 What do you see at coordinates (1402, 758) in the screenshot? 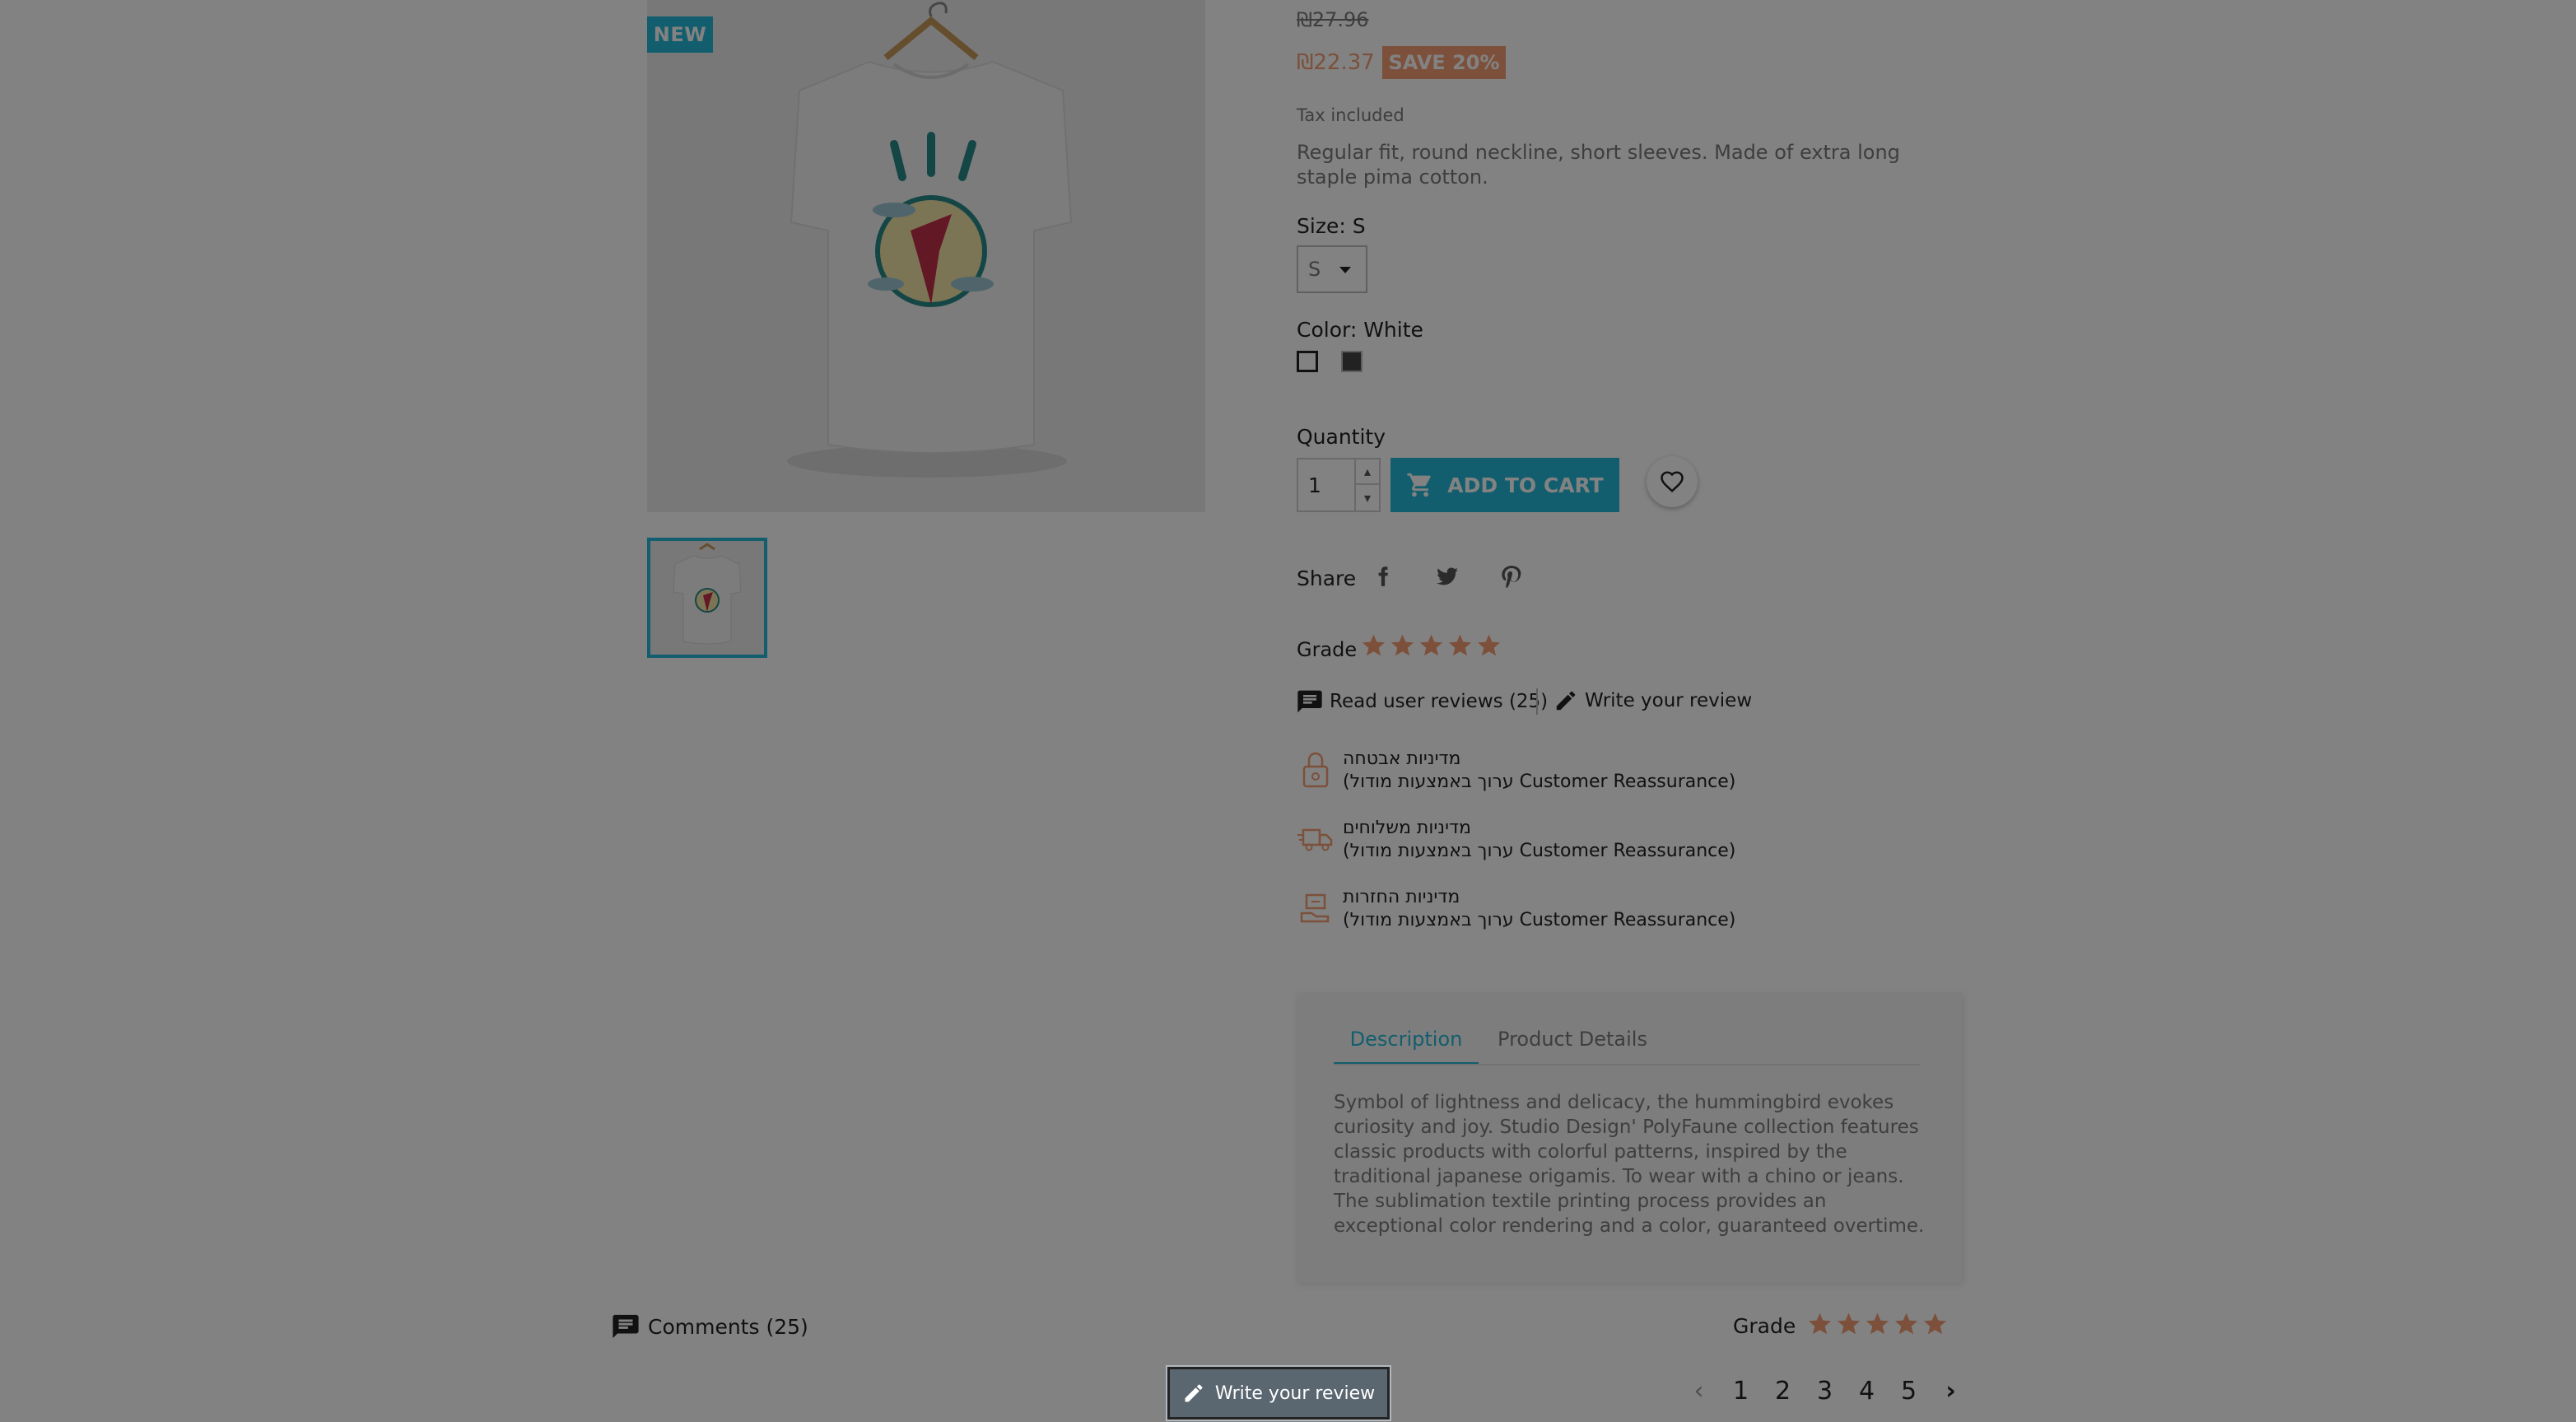
I see `reassurance-title: מדיניות אבטחה` at bounding box center [1402, 758].